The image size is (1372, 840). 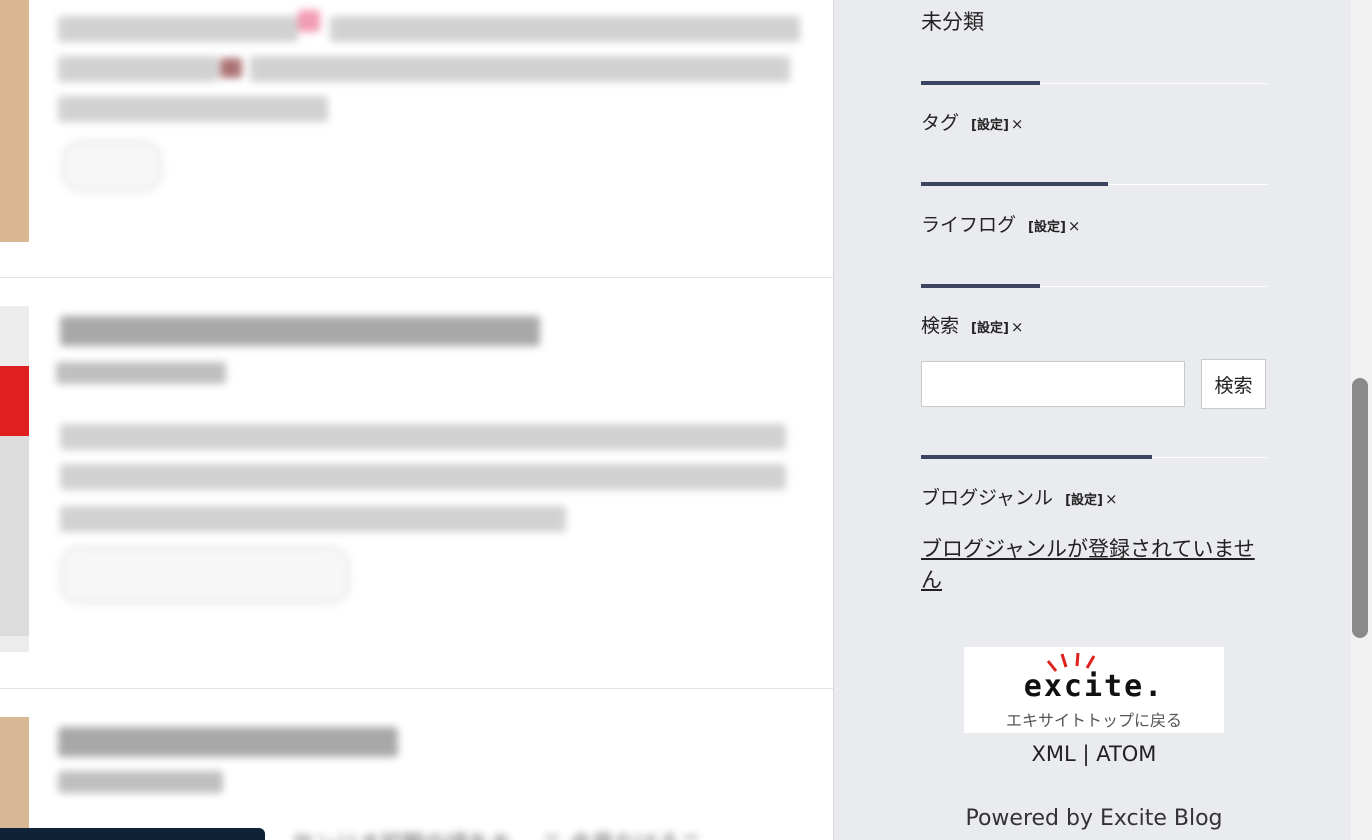 What do you see at coordinates (1054, 754) in the screenshot?
I see `xml-feed-link: XML` at bounding box center [1054, 754].